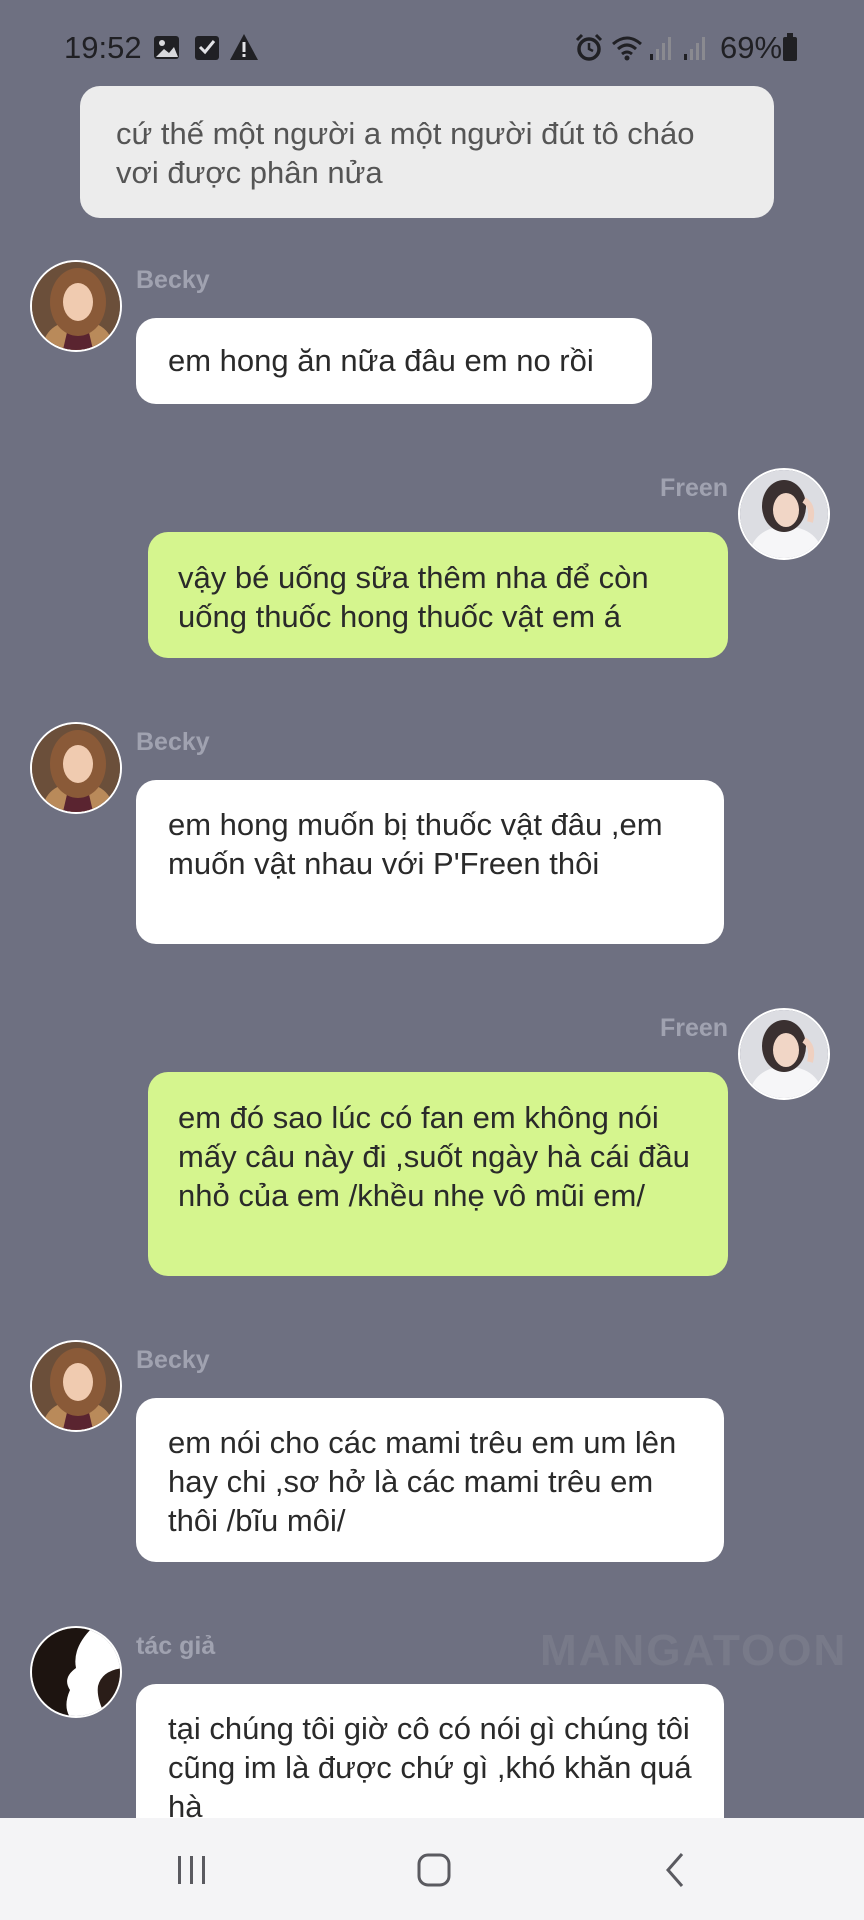 Image resolution: width=864 pixels, height=1920 pixels. What do you see at coordinates (176, 1646) in the screenshot?
I see `sender-name: tác giả` at bounding box center [176, 1646].